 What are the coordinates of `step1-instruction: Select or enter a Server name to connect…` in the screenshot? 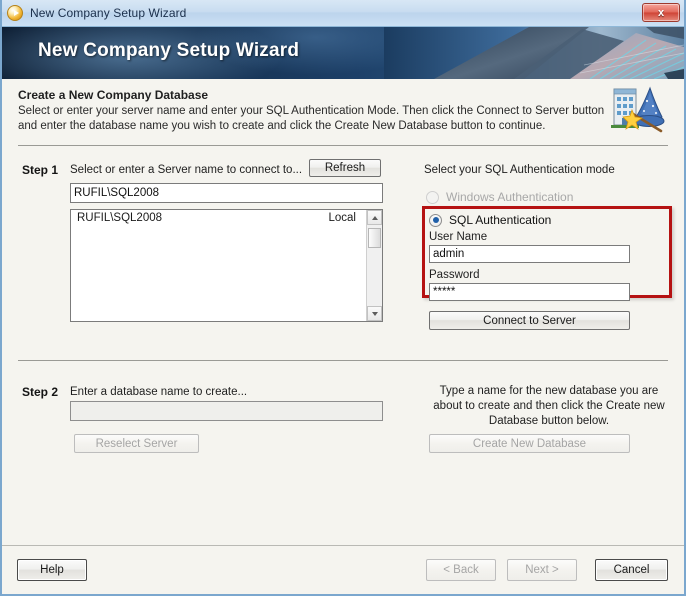 It's located at (186, 170).